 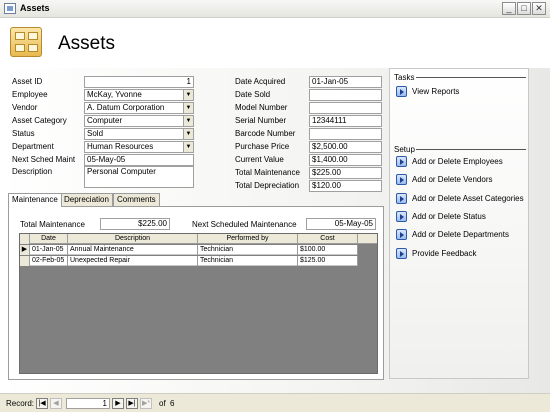 I want to click on add-or-delete-departments-link: Add or Delete Departments, so click(x=460, y=234).